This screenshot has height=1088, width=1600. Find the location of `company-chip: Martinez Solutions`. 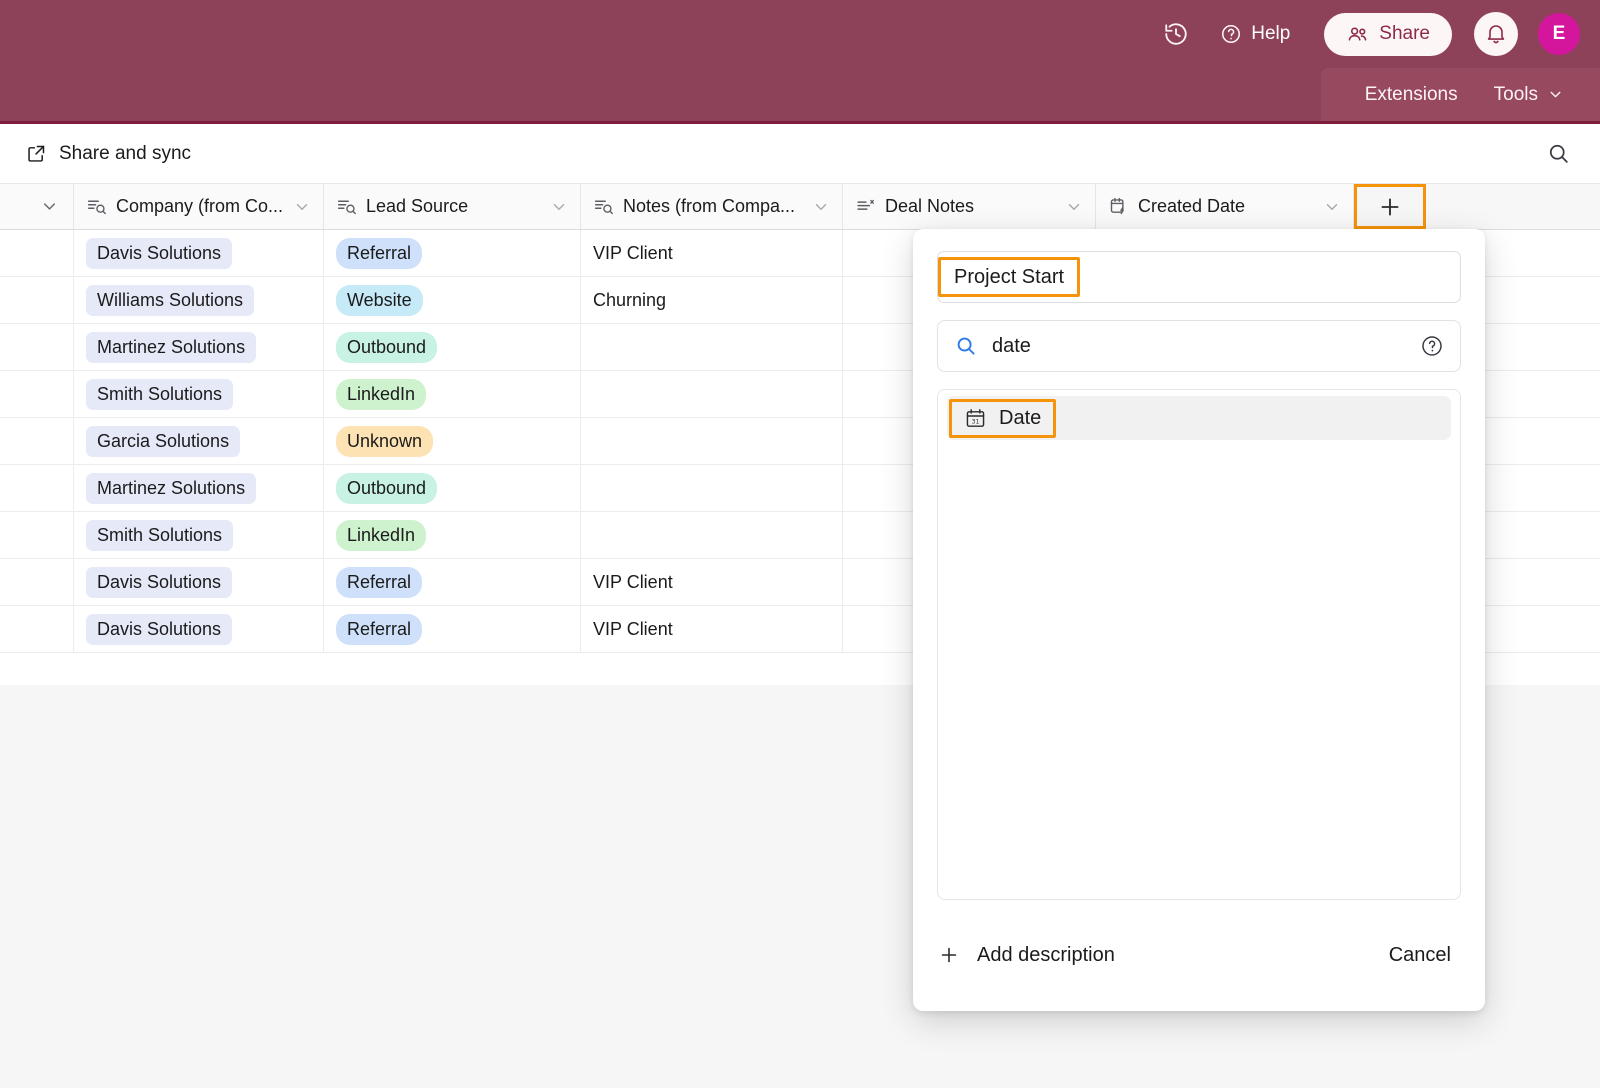

company-chip: Martinez Solutions is located at coordinates (171, 347).